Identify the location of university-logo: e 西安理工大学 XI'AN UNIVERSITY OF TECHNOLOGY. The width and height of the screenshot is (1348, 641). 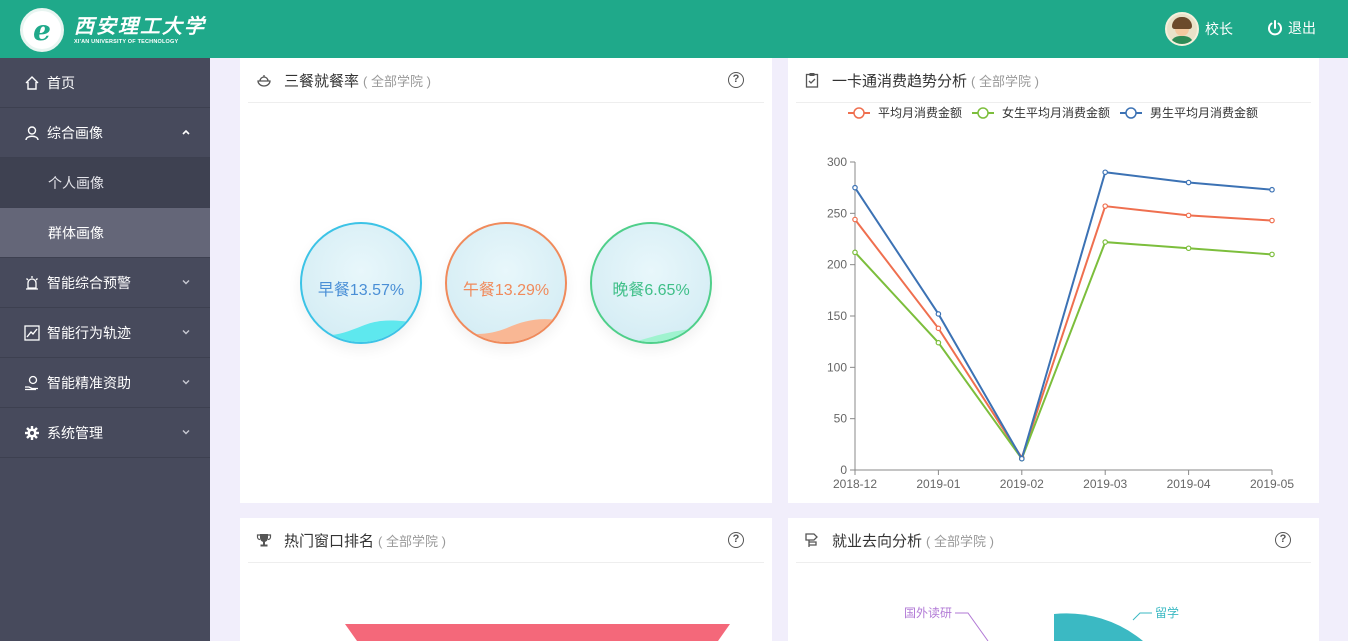
(113, 30).